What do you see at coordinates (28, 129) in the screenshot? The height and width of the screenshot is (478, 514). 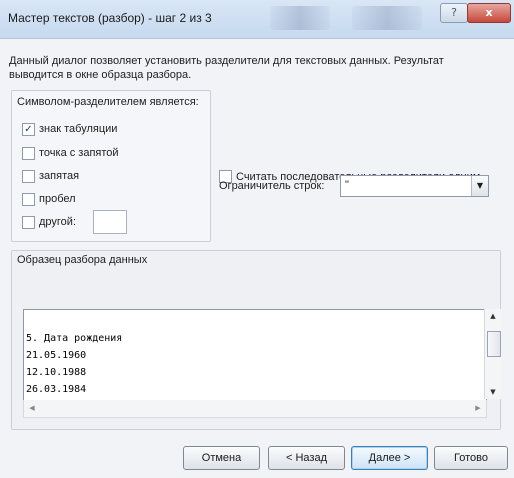 I see `checkbox-box: ✓` at bounding box center [28, 129].